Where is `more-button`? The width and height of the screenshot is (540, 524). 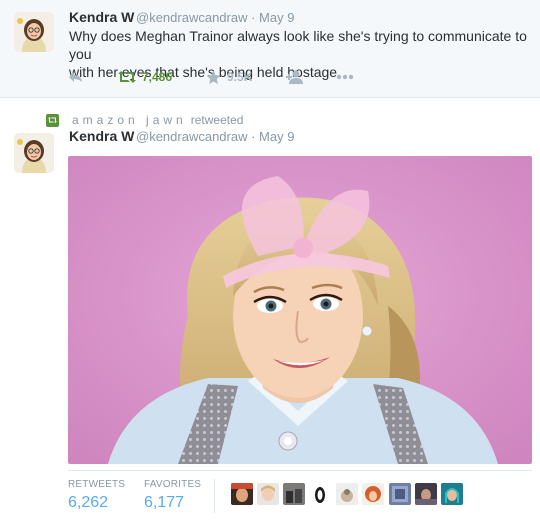
more-button is located at coordinates (345, 77).